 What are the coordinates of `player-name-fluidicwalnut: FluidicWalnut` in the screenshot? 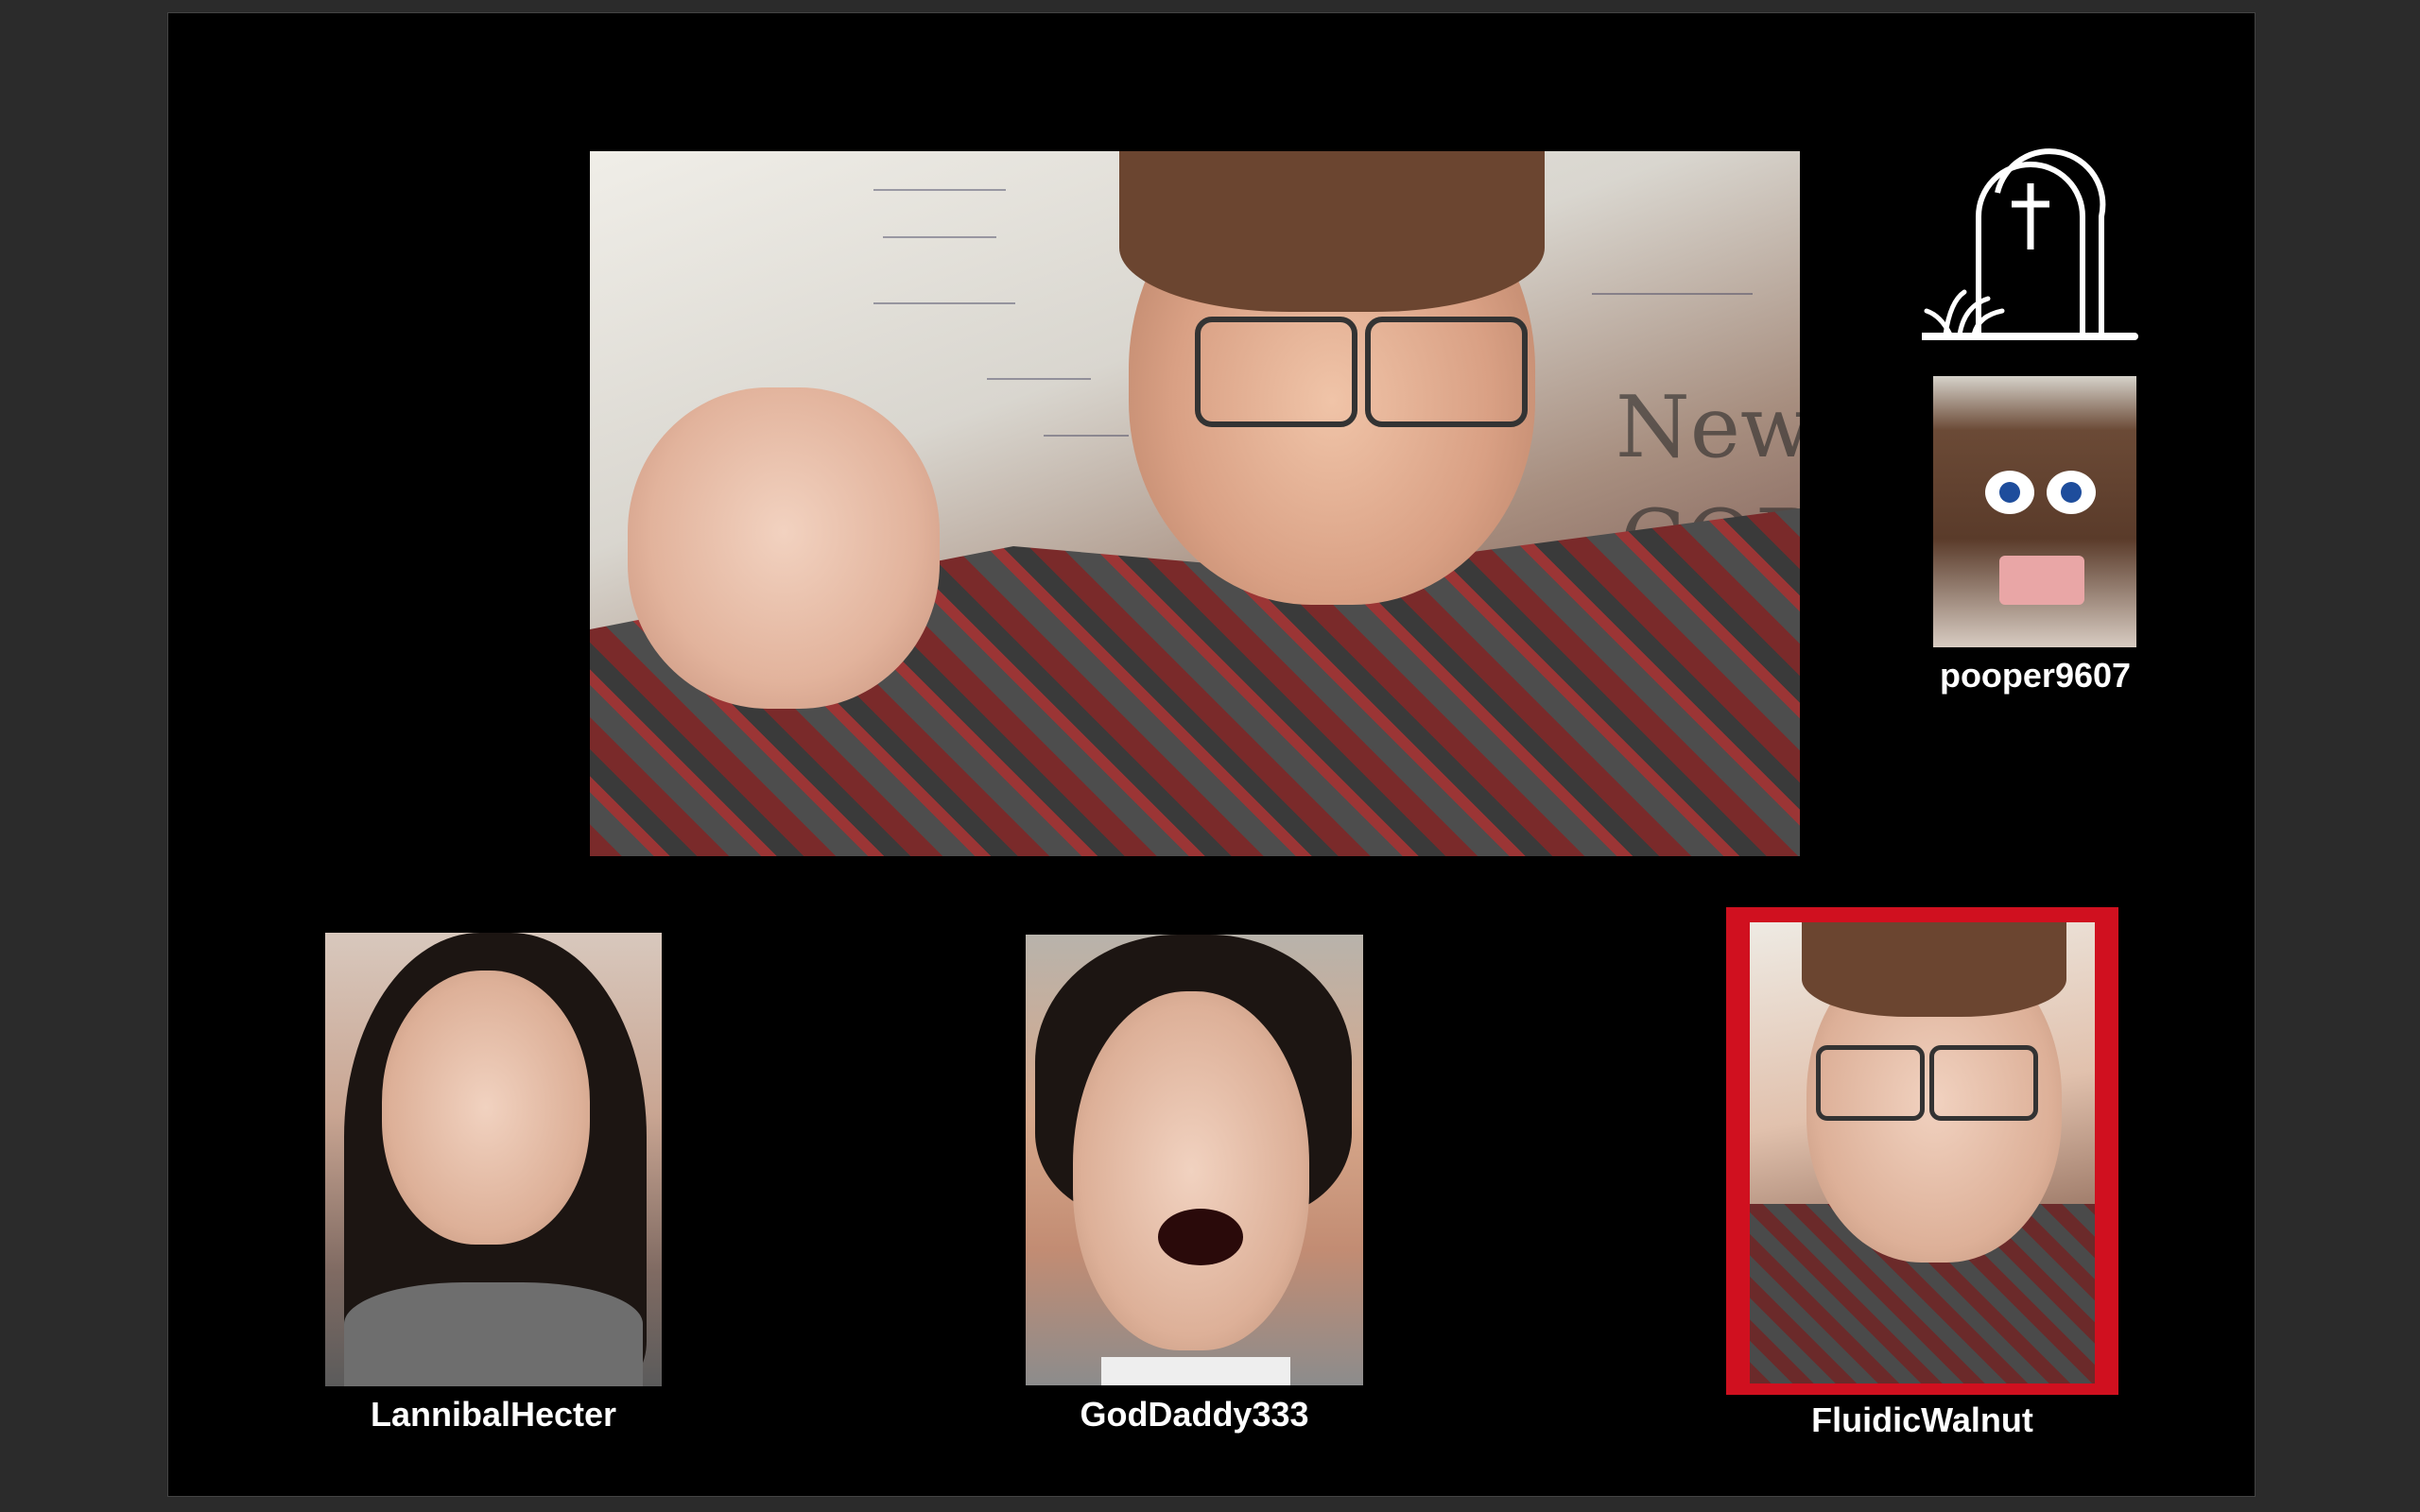 It's located at (1922, 1419).